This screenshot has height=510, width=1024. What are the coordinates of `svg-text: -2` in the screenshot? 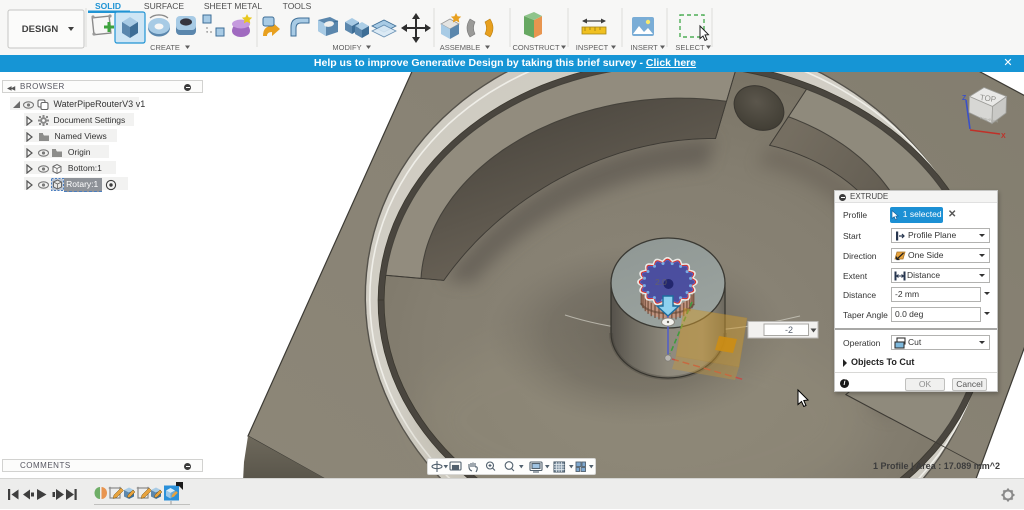 It's located at (789, 330).